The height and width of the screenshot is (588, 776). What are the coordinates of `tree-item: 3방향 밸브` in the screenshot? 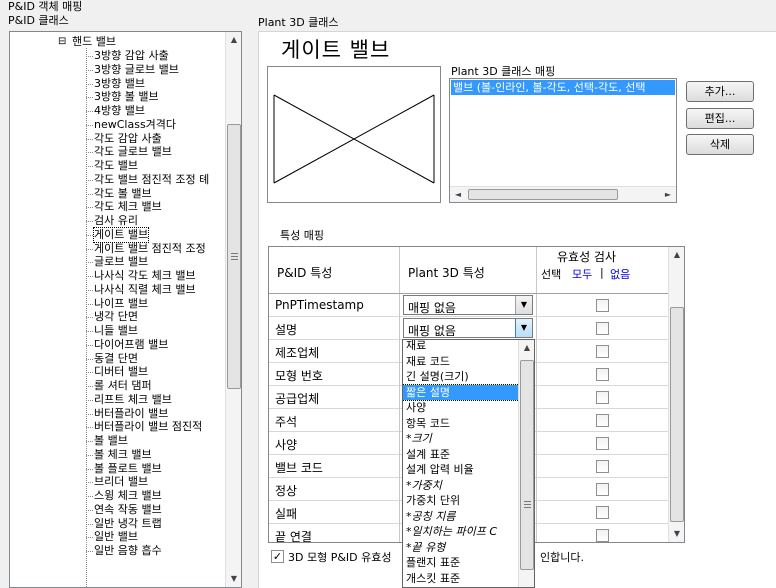 It's located at (117, 84).